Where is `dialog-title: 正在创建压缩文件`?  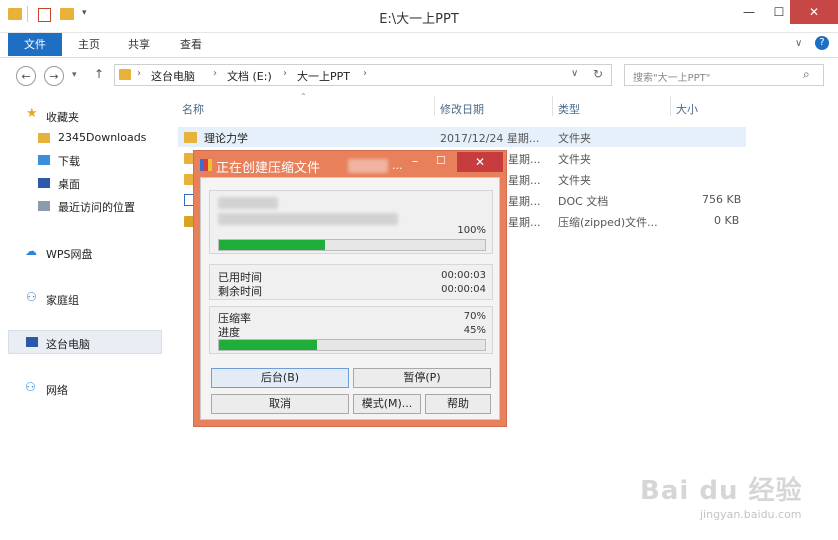 dialog-title: 正在创建压缩文件 is located at coordinates (268, 168).